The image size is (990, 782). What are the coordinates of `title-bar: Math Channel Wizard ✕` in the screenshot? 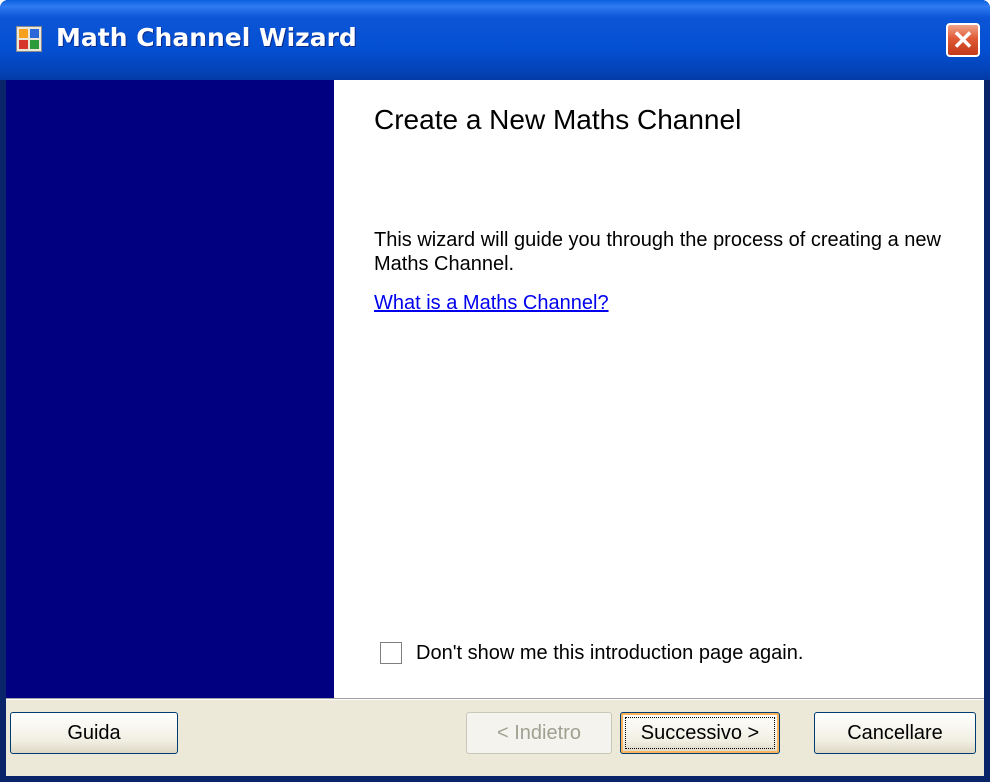 It's located at (495, 40).